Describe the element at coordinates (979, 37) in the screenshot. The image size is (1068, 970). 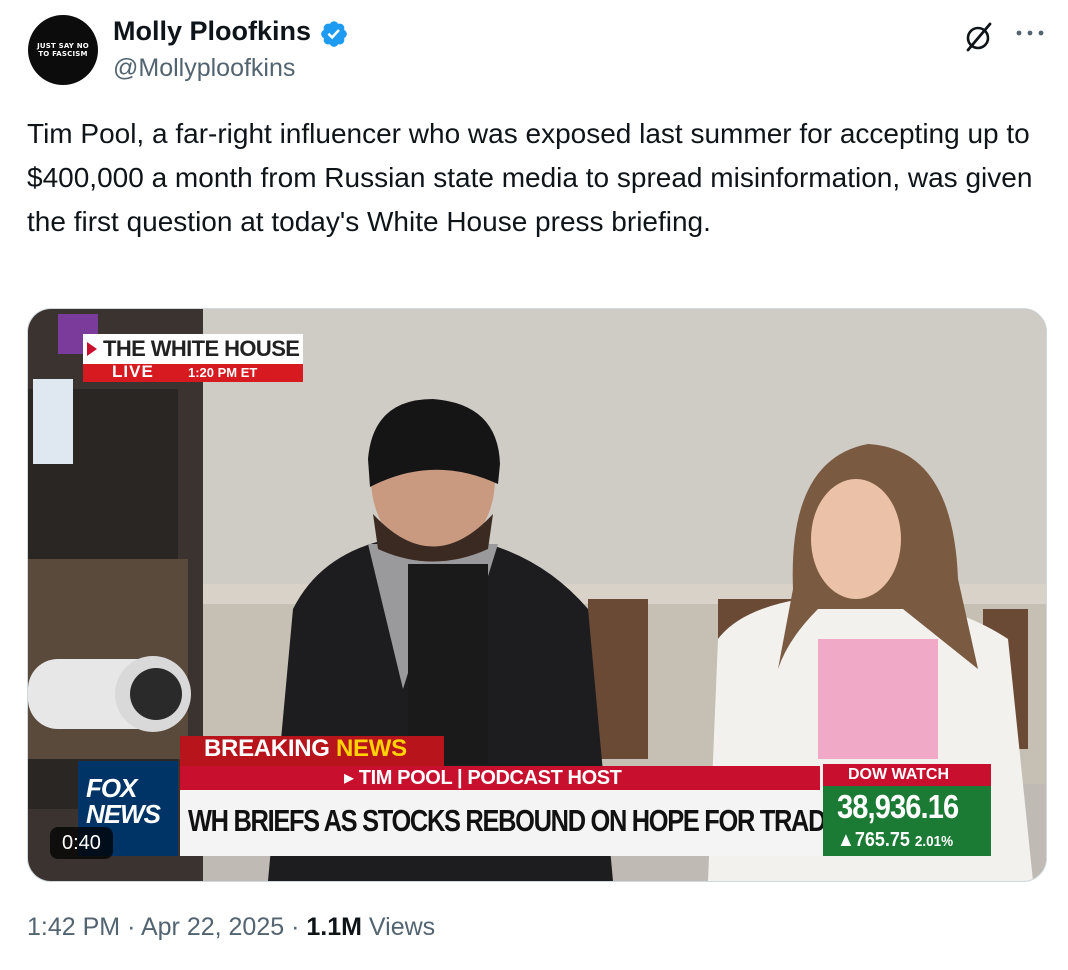
I see `grok-slash-circle-icon` at that location.